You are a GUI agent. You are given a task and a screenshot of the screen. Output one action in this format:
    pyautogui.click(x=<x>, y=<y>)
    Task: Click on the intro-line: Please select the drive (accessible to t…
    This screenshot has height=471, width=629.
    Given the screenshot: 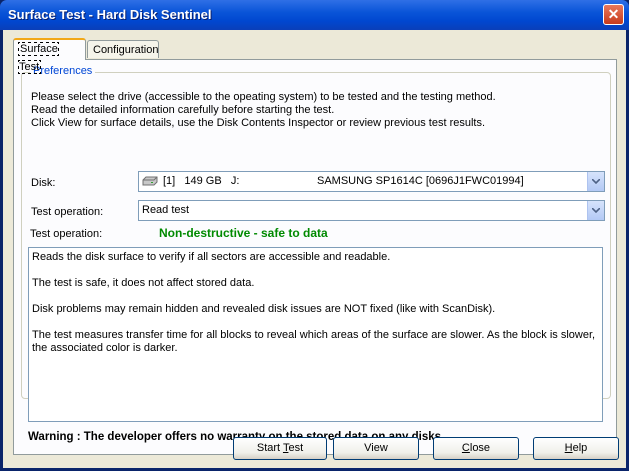 What is the action you would take?
    pyautogui.click(x=263, y=97)
    